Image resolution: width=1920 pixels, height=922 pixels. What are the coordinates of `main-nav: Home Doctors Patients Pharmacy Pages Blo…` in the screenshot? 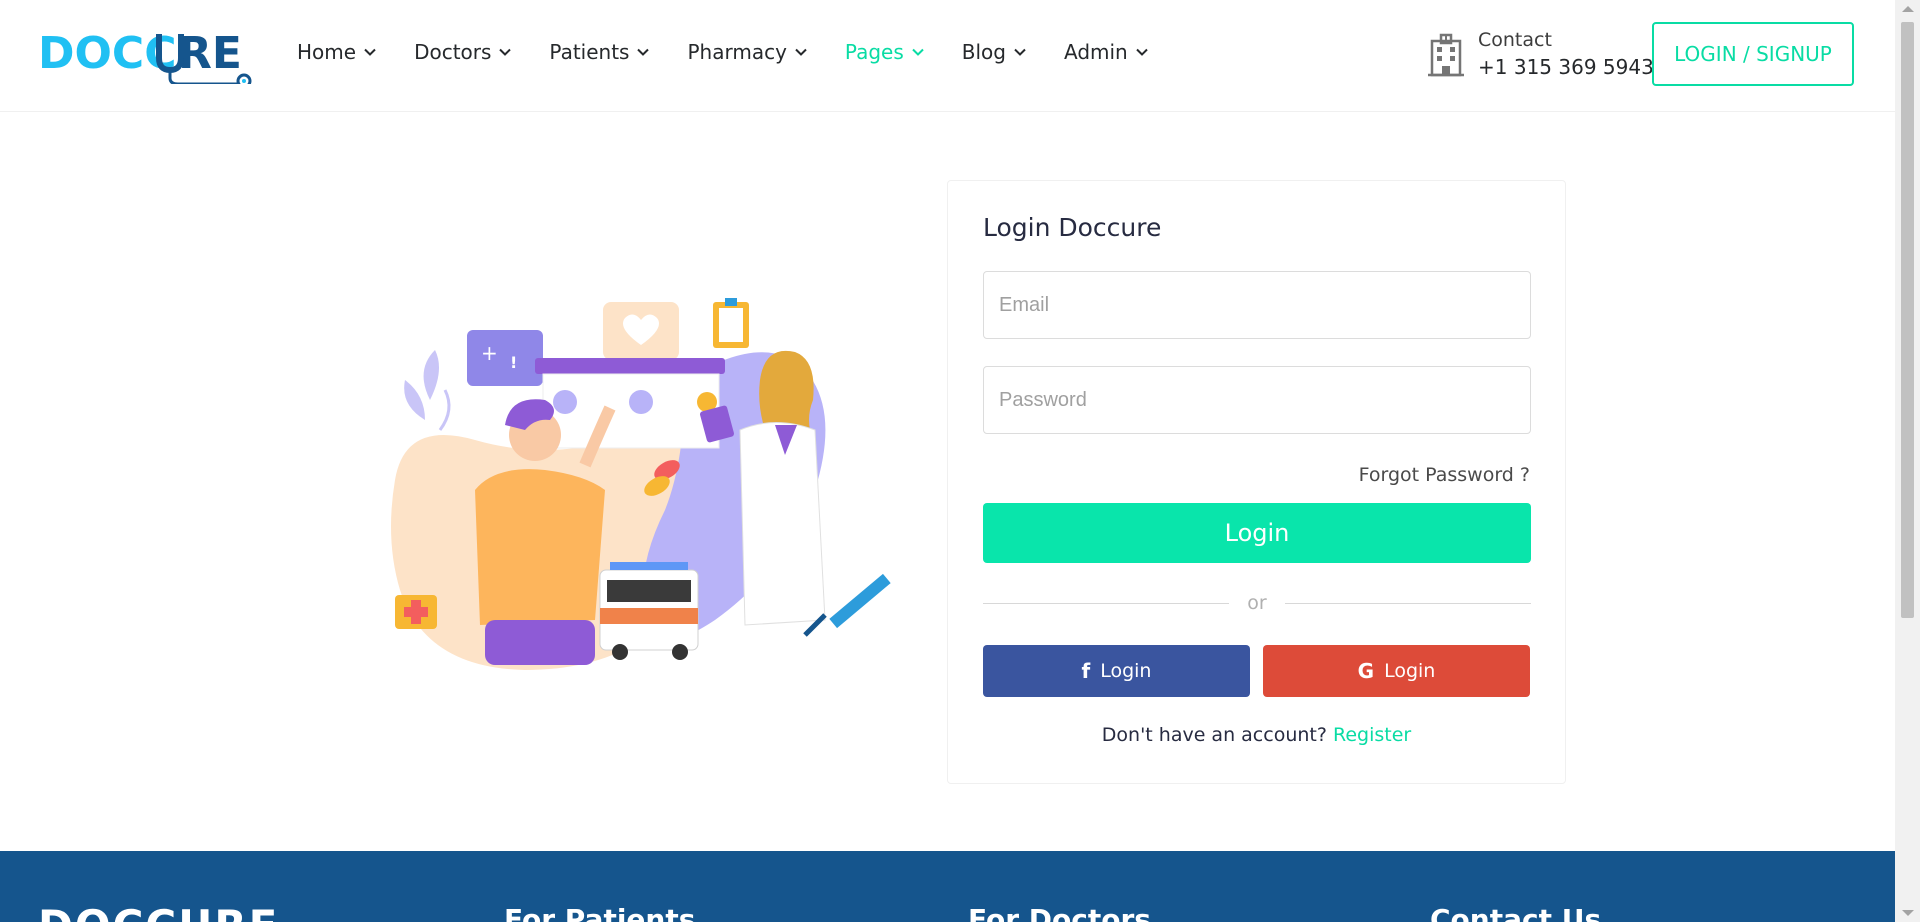 It's located at (741, 52).